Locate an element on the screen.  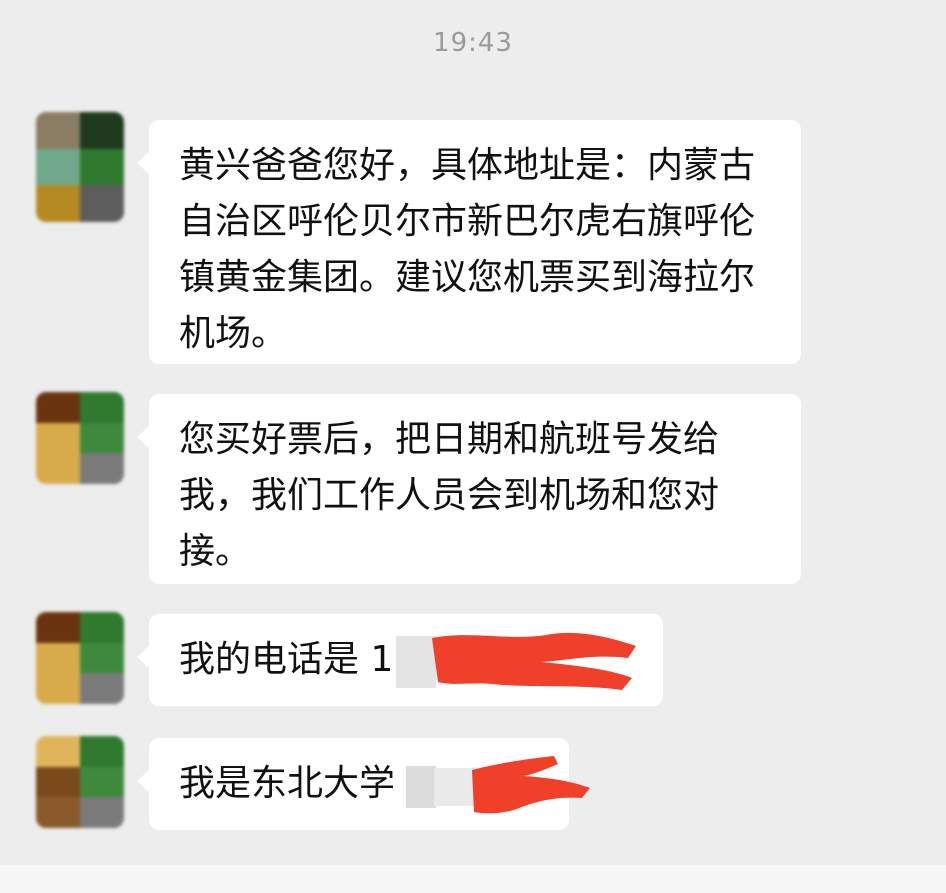
message-bubble: 您买好票后，把日期和航班号发给我，我们工作人员会到机场和您对接。 is located at coordinates (469, 489).